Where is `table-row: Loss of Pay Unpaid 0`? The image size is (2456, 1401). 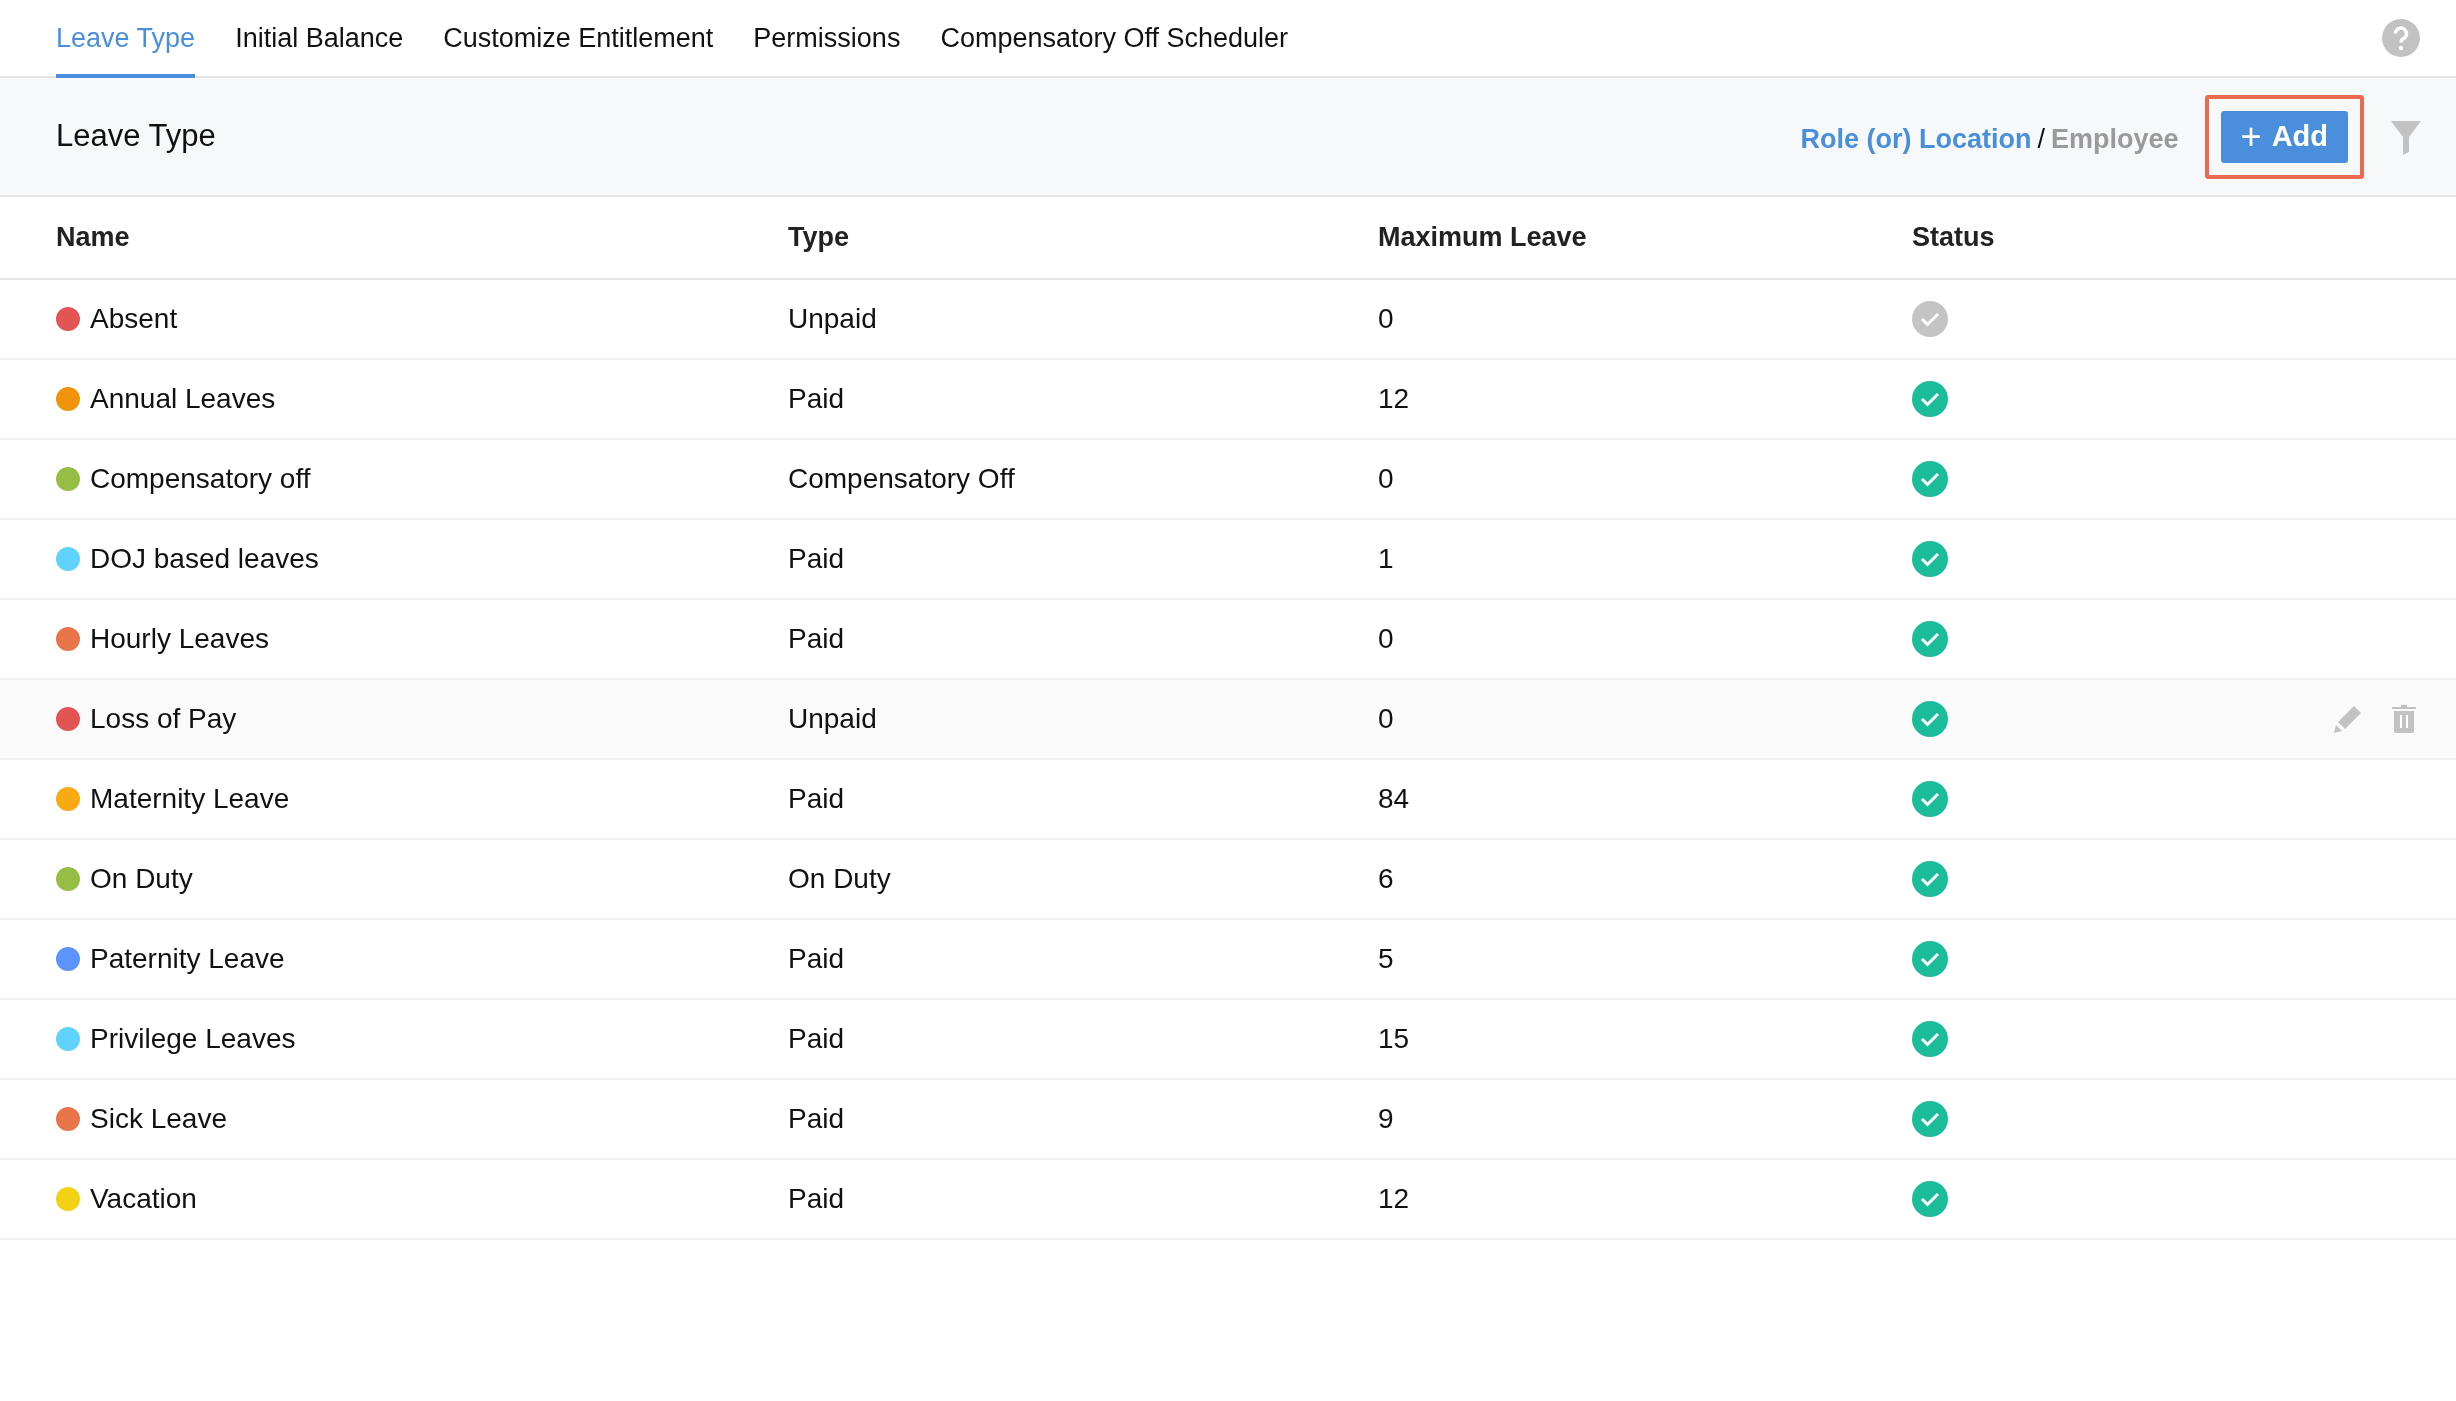 table-row: Loss of Pay Unpaid 0 is located at coordinates (1228, 720).